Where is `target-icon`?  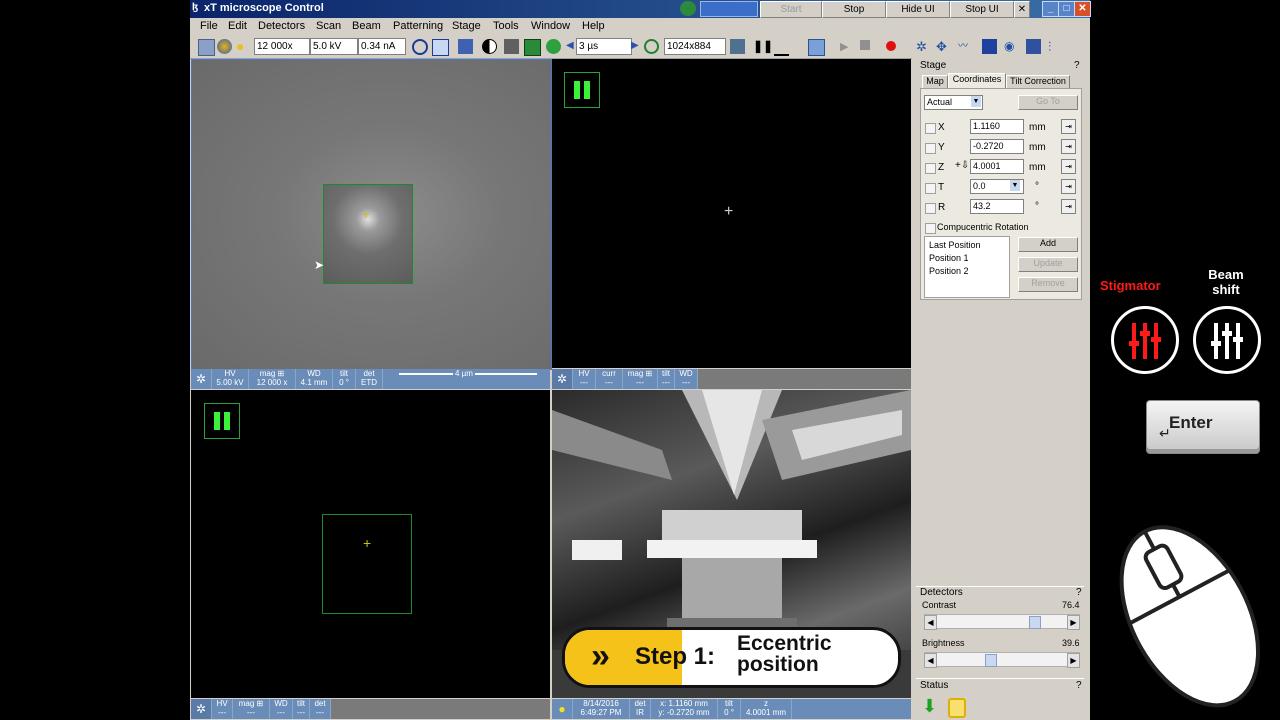
target-icon is located at coordinates (420, 47).